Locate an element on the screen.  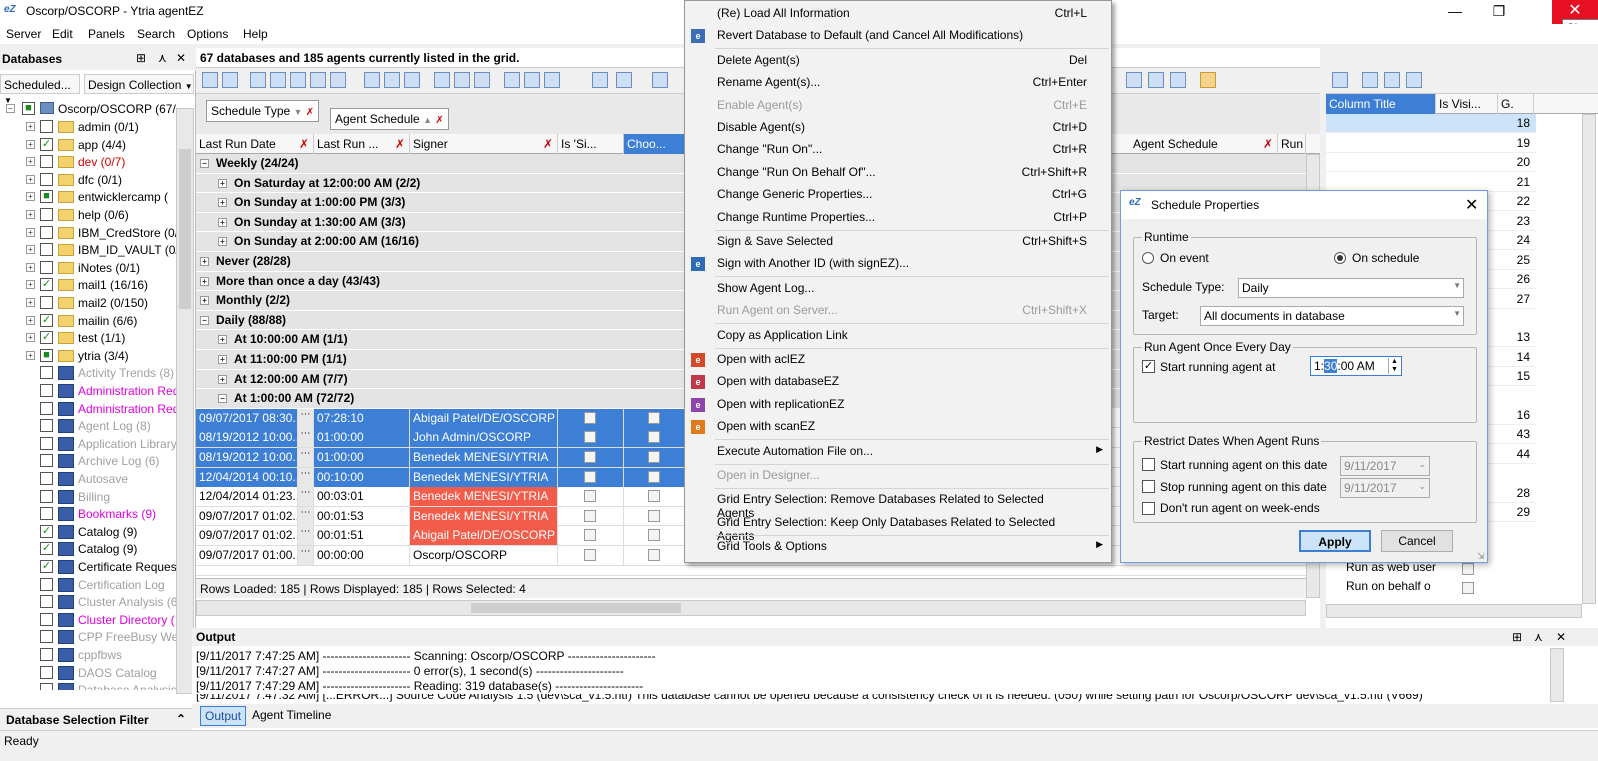
col-run: Run is located at coordinates (1292, 144).